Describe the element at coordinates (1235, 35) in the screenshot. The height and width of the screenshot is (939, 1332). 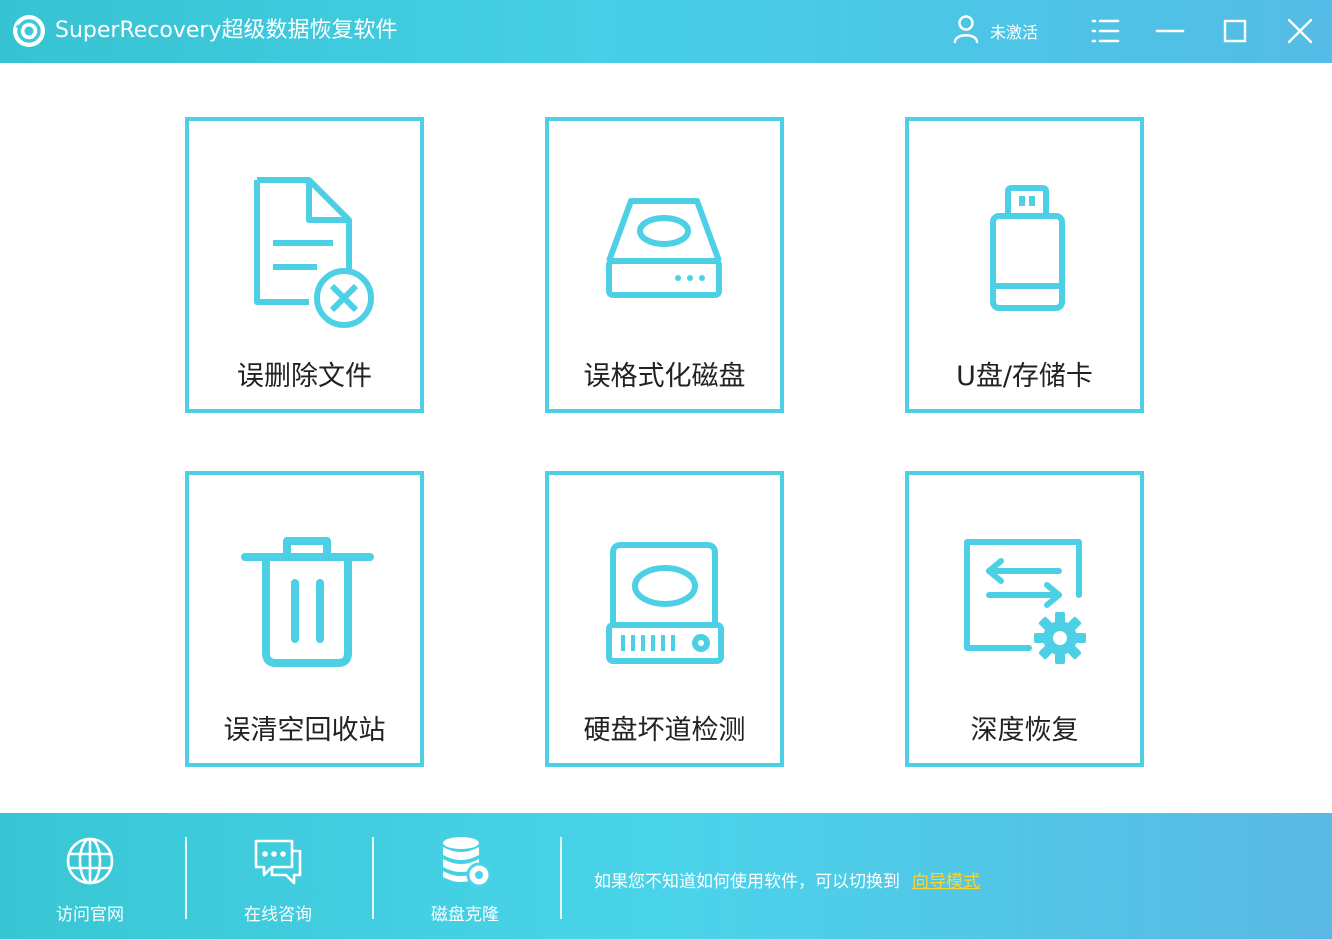
I see `maximize-icon` at that location.